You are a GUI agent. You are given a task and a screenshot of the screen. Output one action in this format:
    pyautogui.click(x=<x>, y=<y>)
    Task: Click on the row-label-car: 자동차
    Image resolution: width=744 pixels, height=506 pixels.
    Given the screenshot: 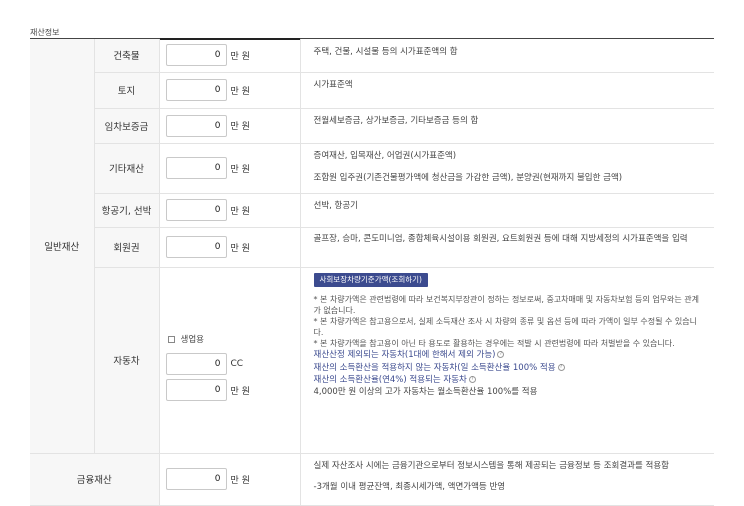 What is the action you would take?
    pyautogui.click(x=127, y=360)
    